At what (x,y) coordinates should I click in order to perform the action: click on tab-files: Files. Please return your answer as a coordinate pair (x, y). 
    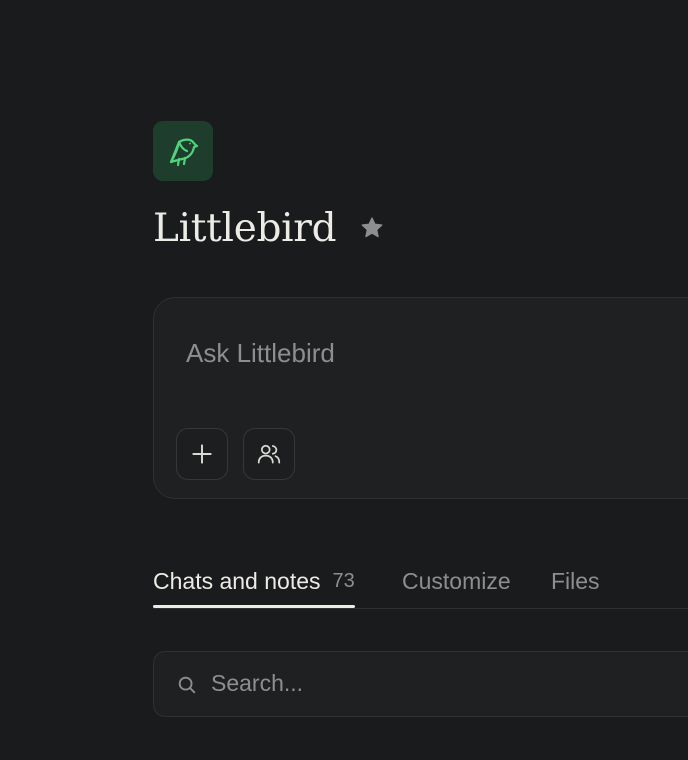
    Looking at the image, I should click on (575, 581).